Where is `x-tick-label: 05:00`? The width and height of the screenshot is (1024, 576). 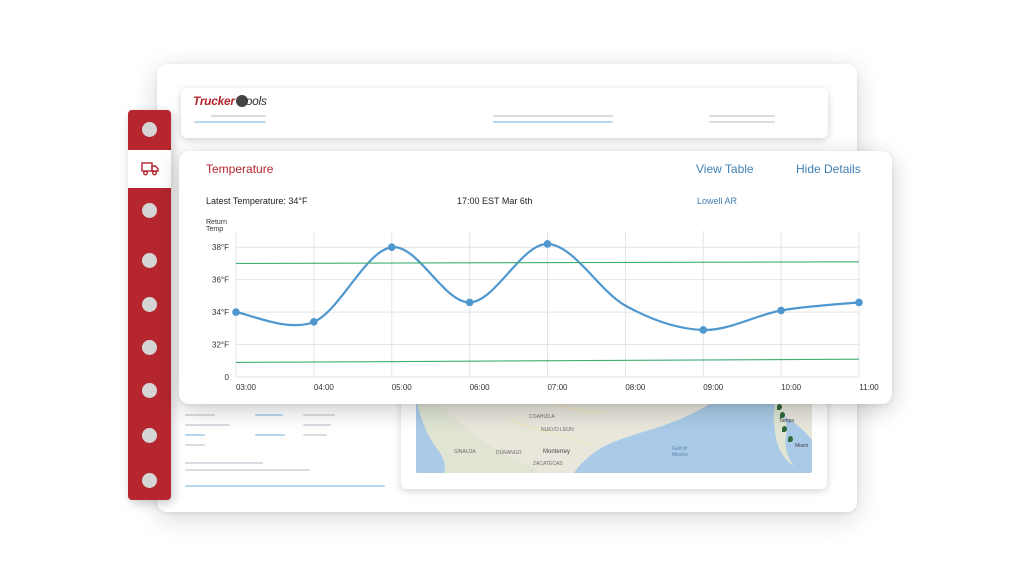 x-tick-label: 05:00 is located at coordinates (402, 387).